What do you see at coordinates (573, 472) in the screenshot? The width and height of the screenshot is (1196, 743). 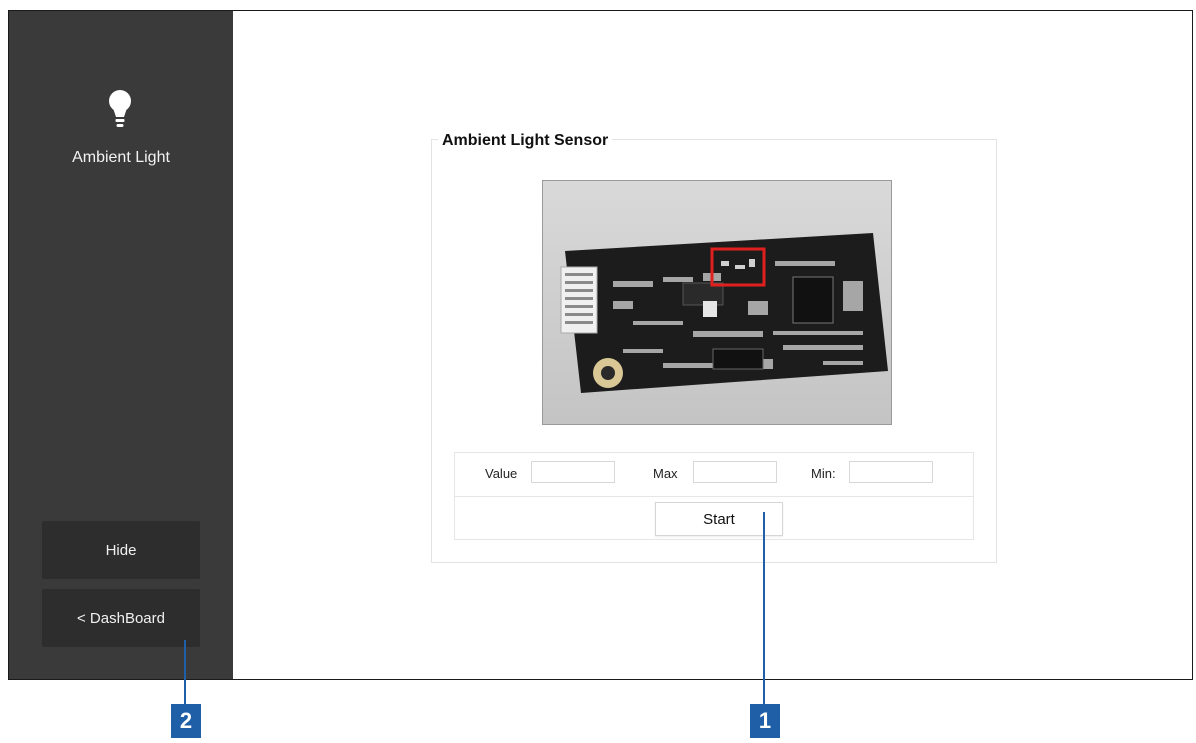 I see `value-field` at bounding box center [573, 472].